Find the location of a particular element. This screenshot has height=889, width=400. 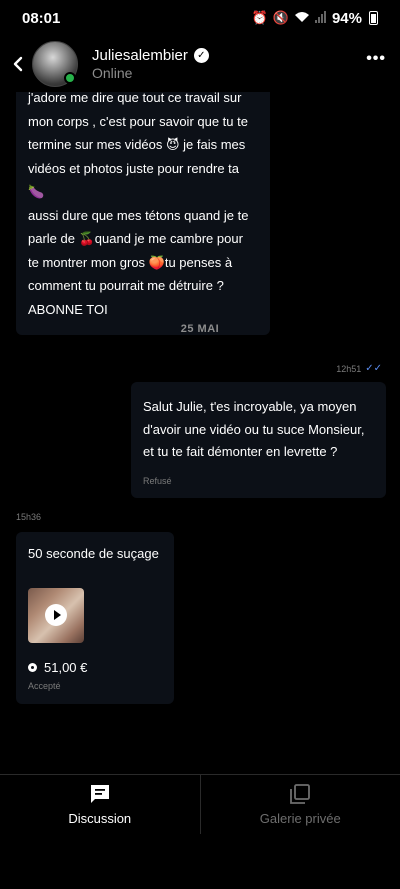

header-user-info: Juliesalembier ✓ Online is located at coordinates (150, 64).